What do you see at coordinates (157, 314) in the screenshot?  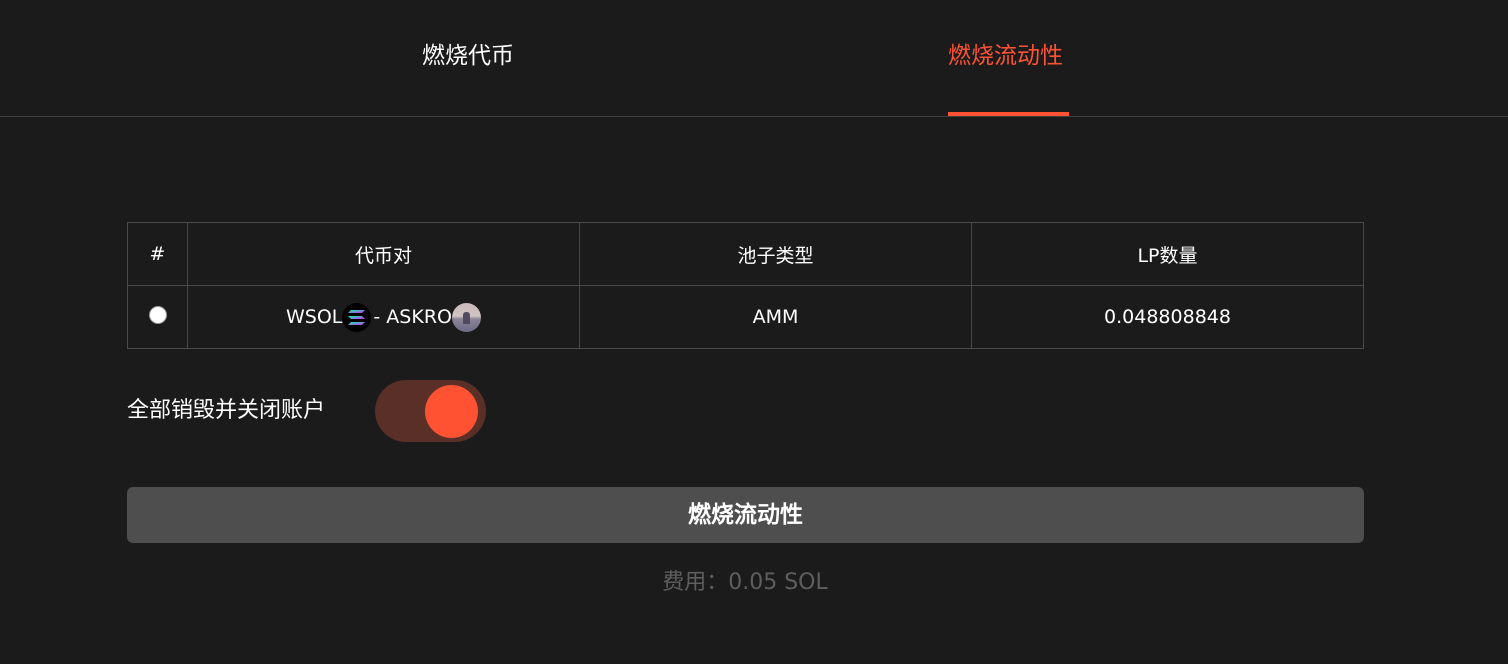 I see `row-select-radio` at bounding box center [157, 314].